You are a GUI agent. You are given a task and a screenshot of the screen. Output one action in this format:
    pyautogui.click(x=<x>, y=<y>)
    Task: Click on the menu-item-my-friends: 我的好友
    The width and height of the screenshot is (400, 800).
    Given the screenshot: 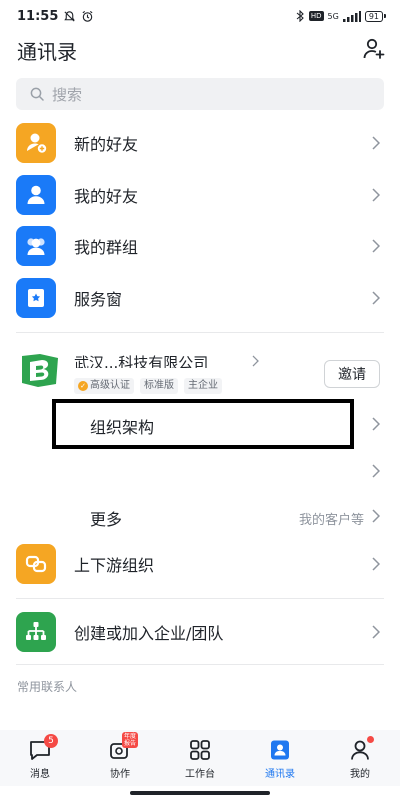 What is the action you would take?
    pyautogui.click(x=200, y=195)
    